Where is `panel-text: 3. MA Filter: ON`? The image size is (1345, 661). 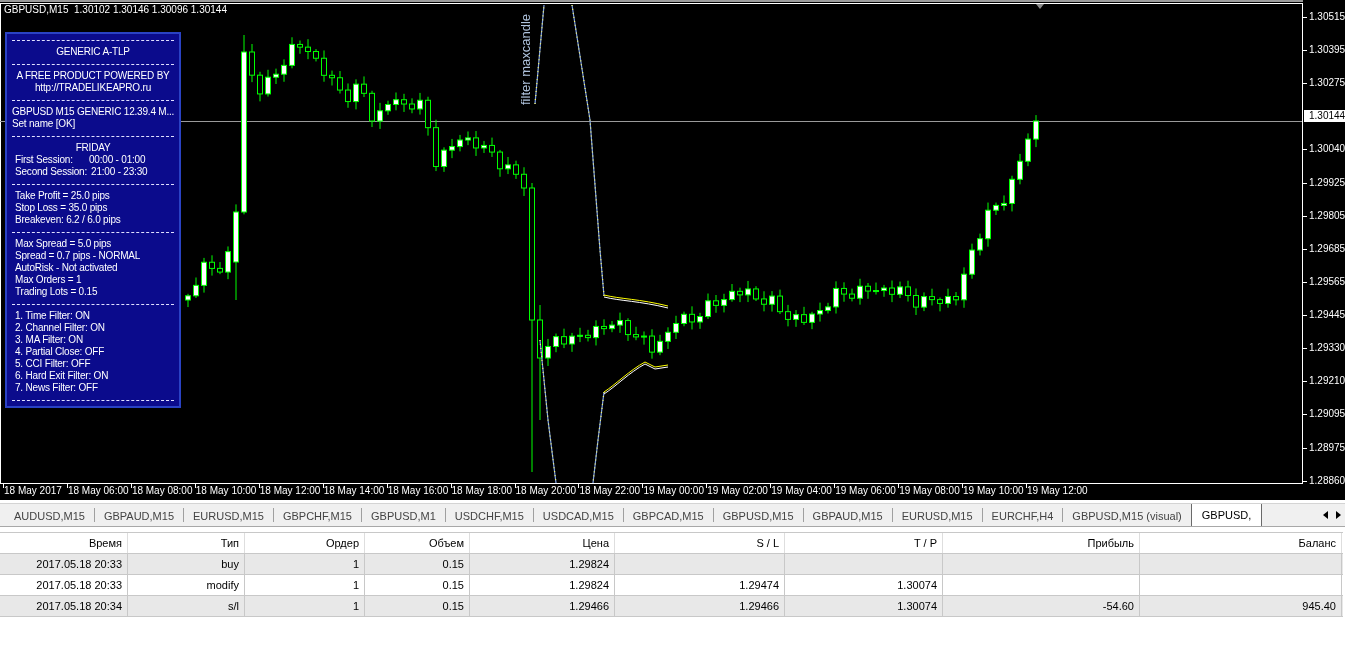 panel-text: 3. MA Filter: ON is located at coordinates (49, 339).